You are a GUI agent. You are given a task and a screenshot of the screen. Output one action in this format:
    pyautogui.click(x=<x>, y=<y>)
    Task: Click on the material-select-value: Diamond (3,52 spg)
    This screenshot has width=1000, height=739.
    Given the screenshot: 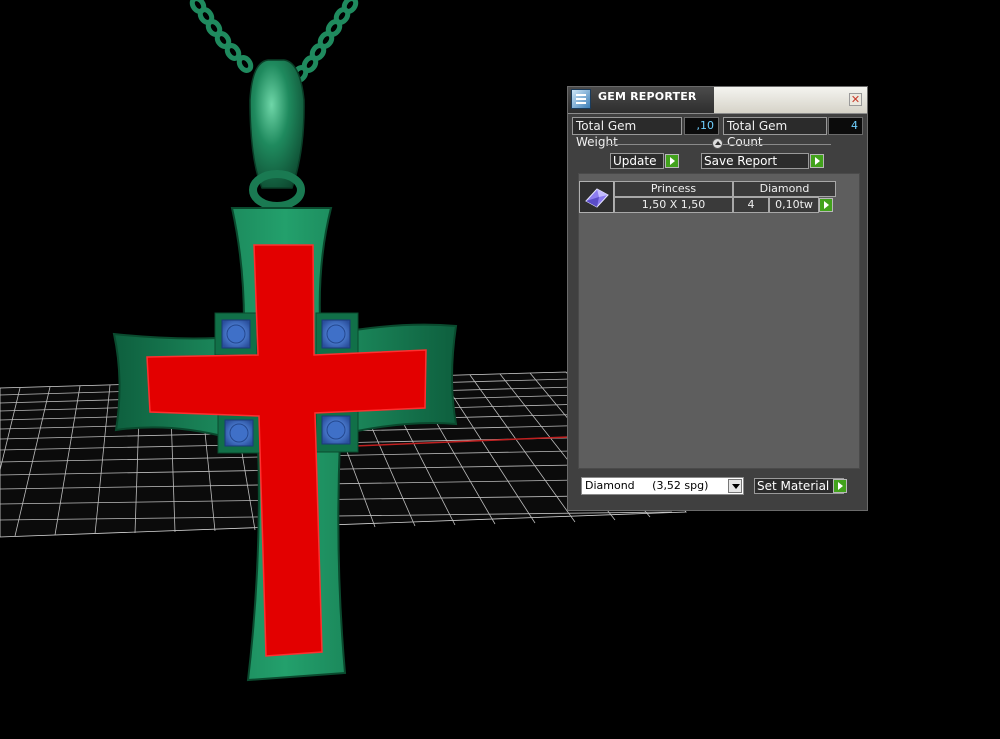 What is the action you would take?
    pyautogui.click(x=647, y=485)
    